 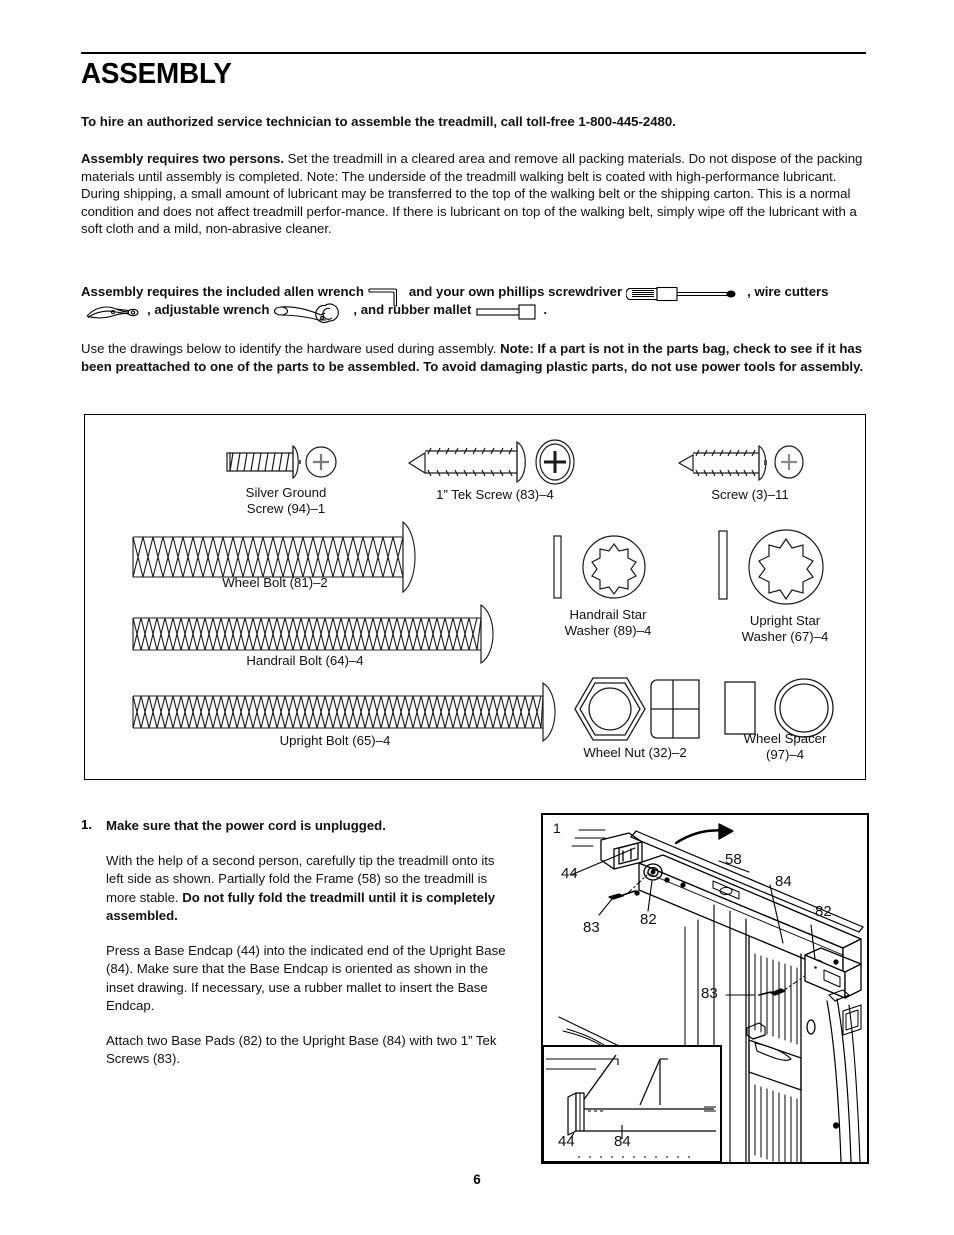 What do you see at coordinates (305, 660) in the screenshot?
I see `hardware-caption-handrail-bolt: Handrail Bolt (64)–4` at bounding box center [305, 660].